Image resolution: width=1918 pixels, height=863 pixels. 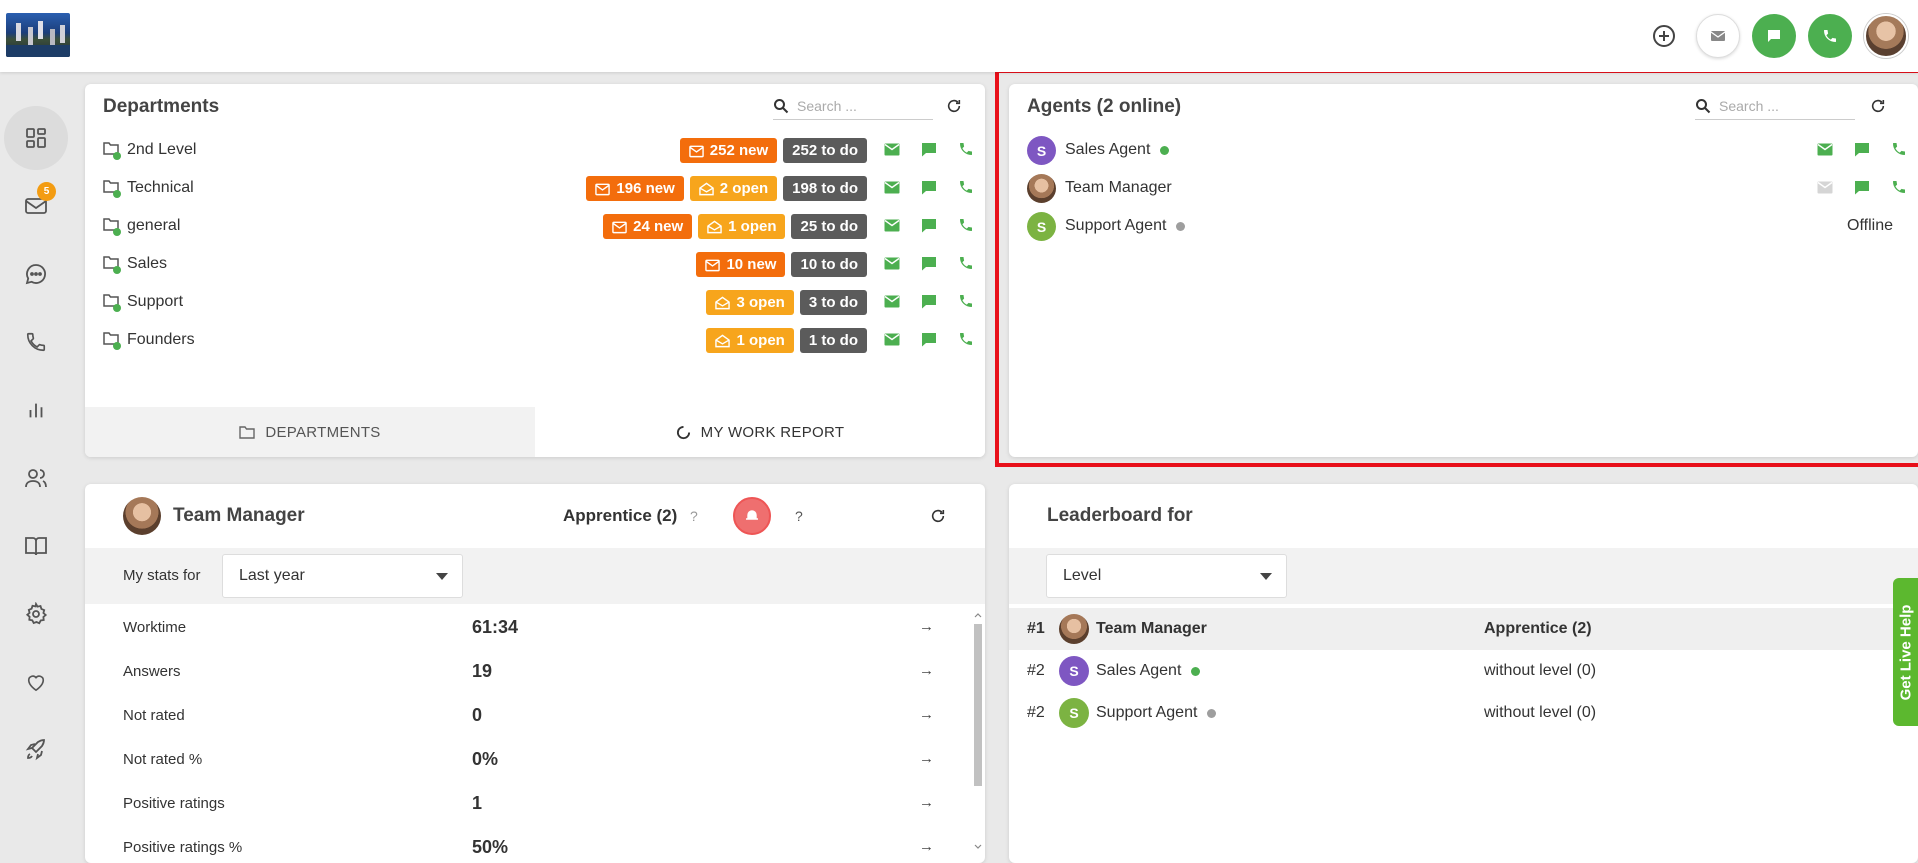 I want to click on get-live-help-button: Get Live Help, so click(x=1905, y=652).